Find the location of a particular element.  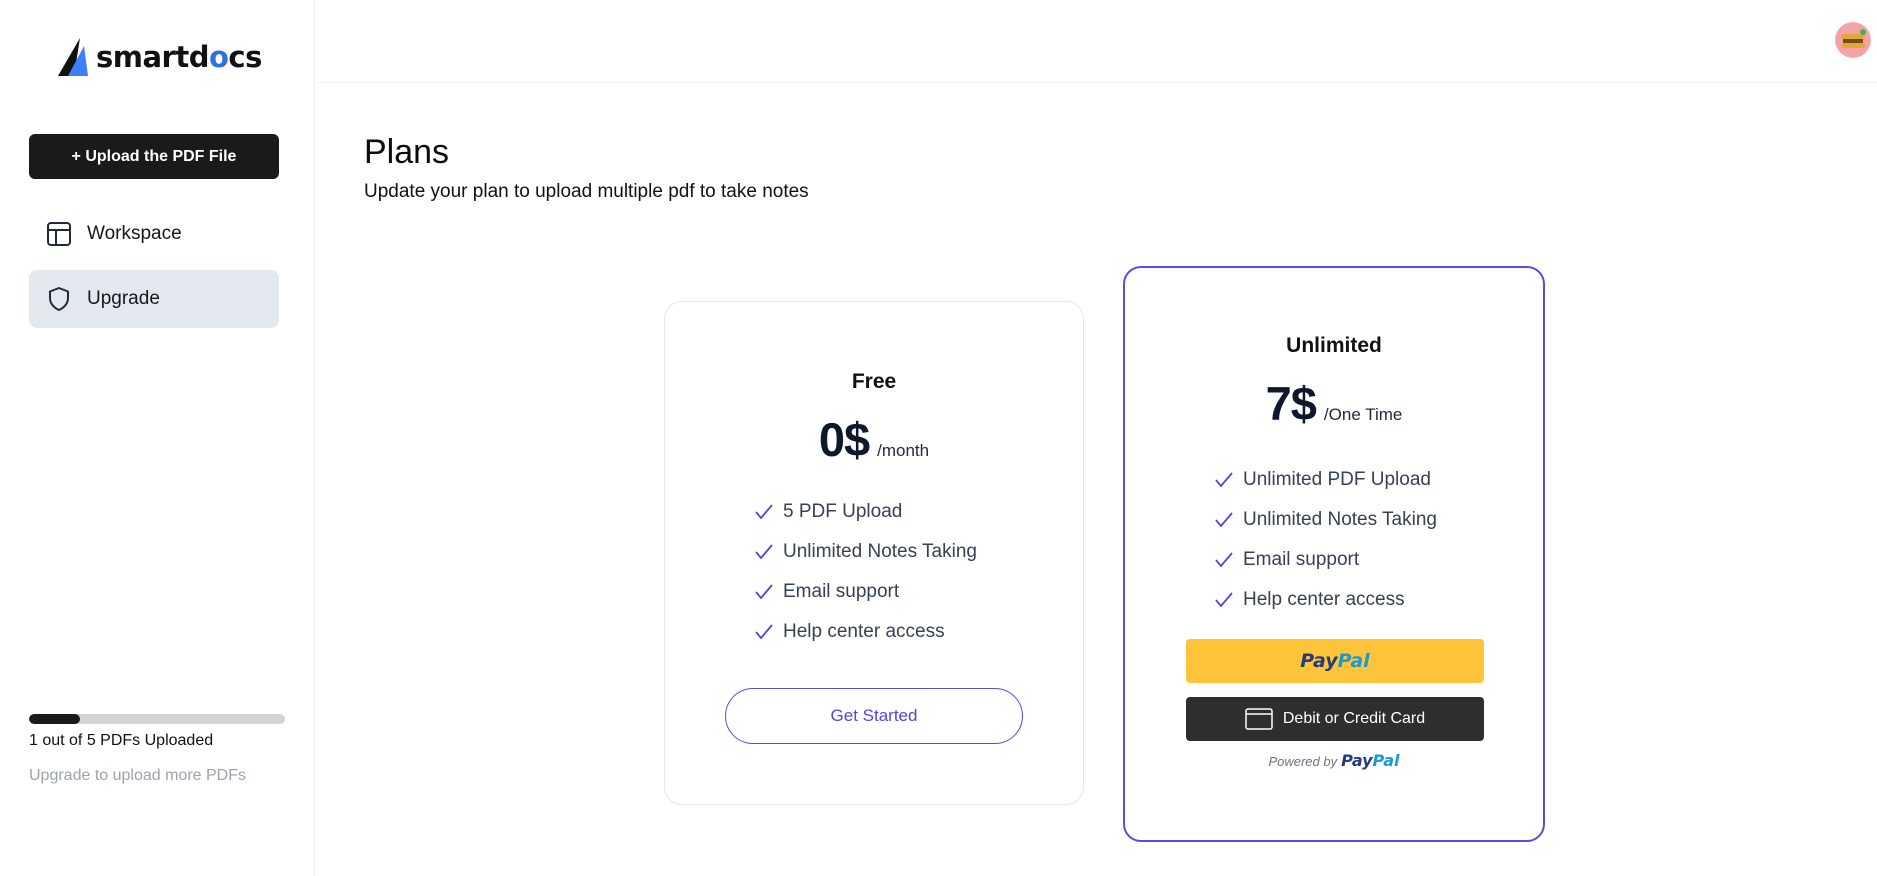

plan-name: Free is located at coordinates (874, 381).